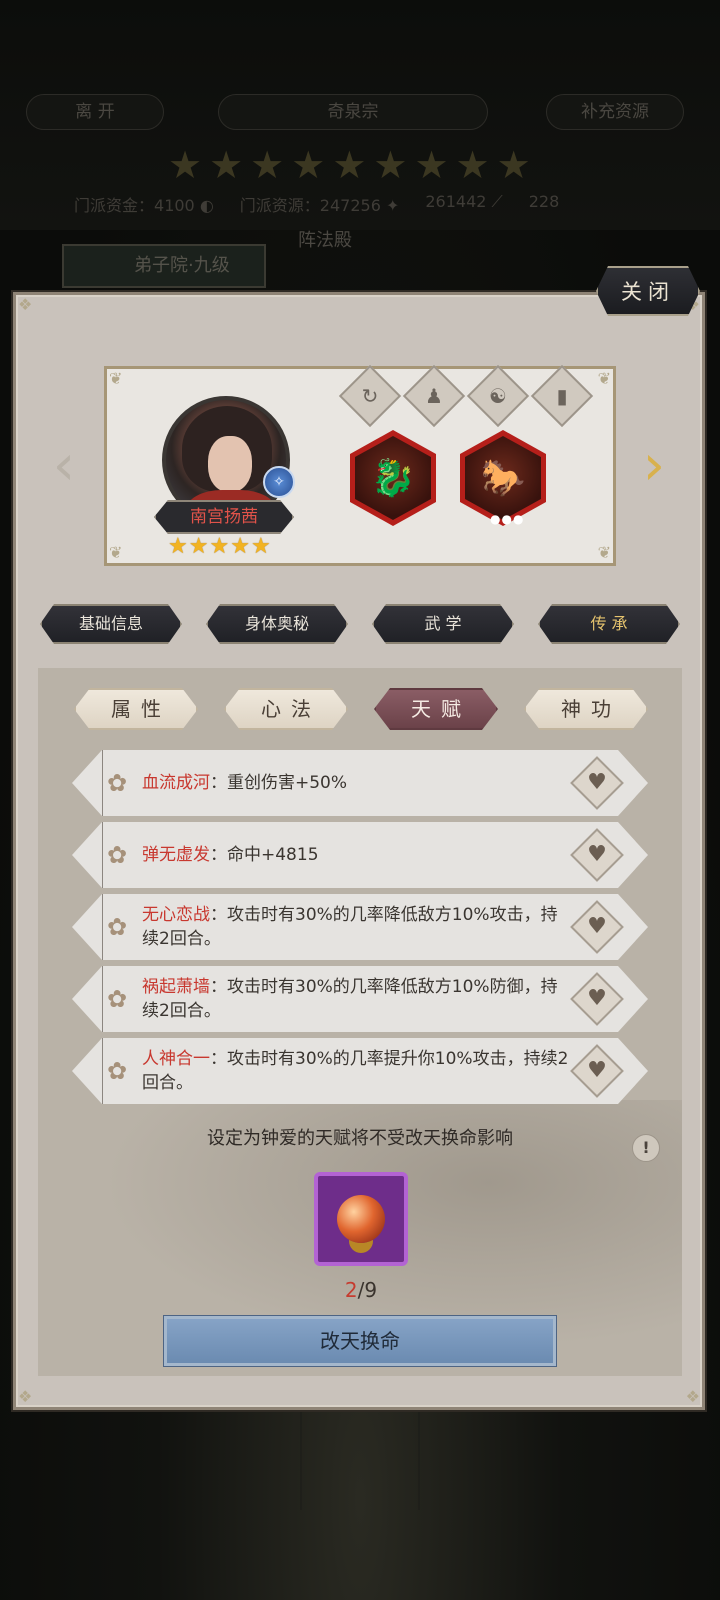 The height and width of the screenshot is (1600, 720). Describe the element at coordinates (325, 240) in the screenshot. I see `hall-title: 阵法殿` at that location.